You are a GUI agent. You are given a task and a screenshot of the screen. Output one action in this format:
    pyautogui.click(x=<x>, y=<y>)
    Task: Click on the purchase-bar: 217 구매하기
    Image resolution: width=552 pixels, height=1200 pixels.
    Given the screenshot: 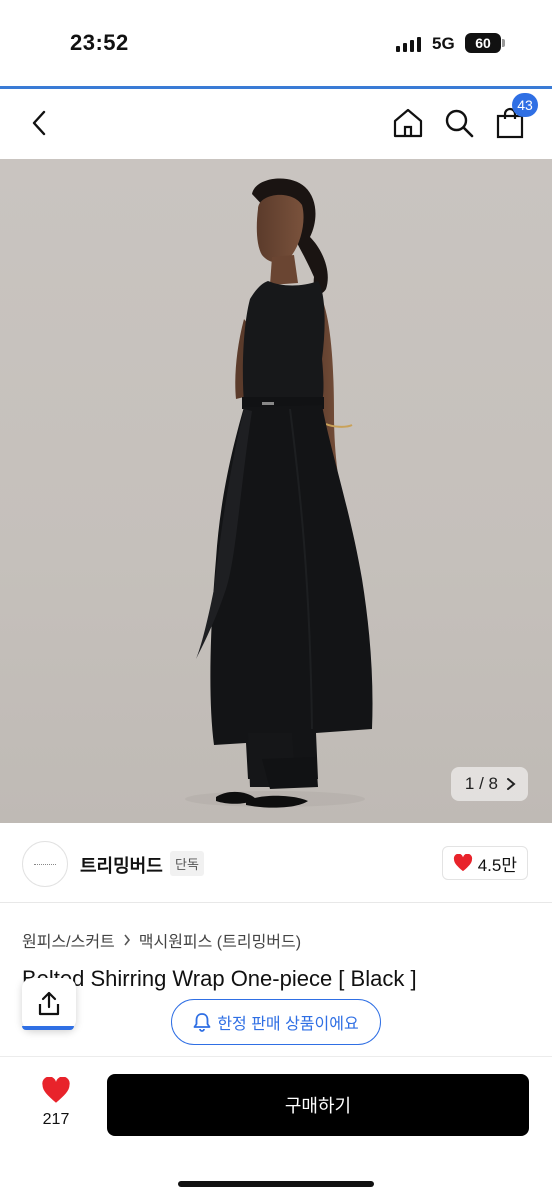 What is the action you would take?
    pyautogui.click(x=276, y=1128)
    